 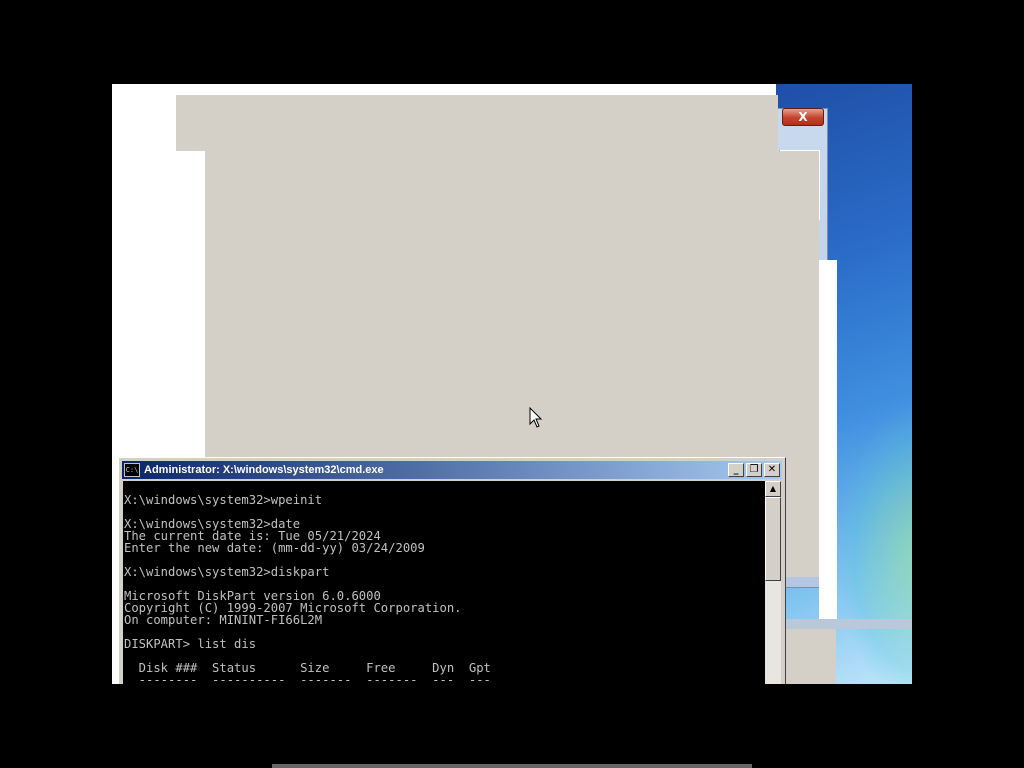 I want to click on cmd-app-icon: C:\, so click(x=132, y=470).